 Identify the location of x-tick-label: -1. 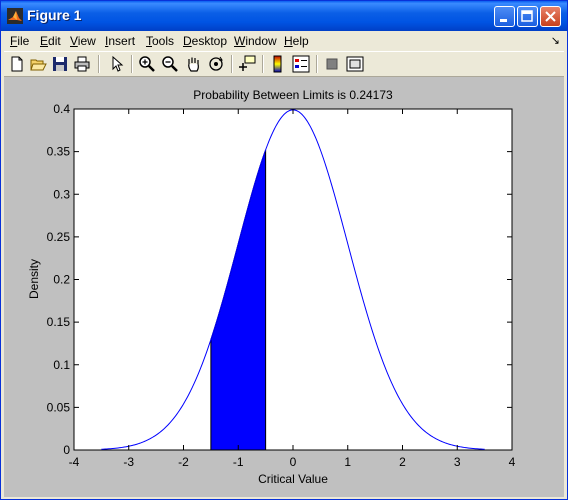
(238, 462).